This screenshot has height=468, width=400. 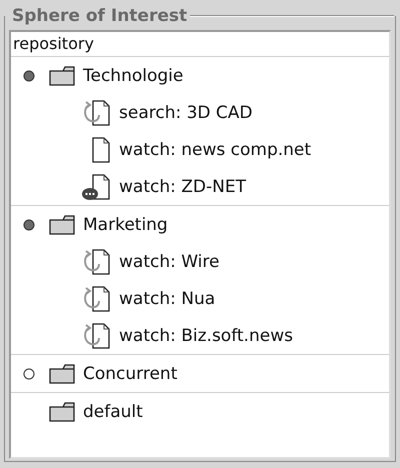 I want to click on folder-label: default, so click(x=113, y=412).